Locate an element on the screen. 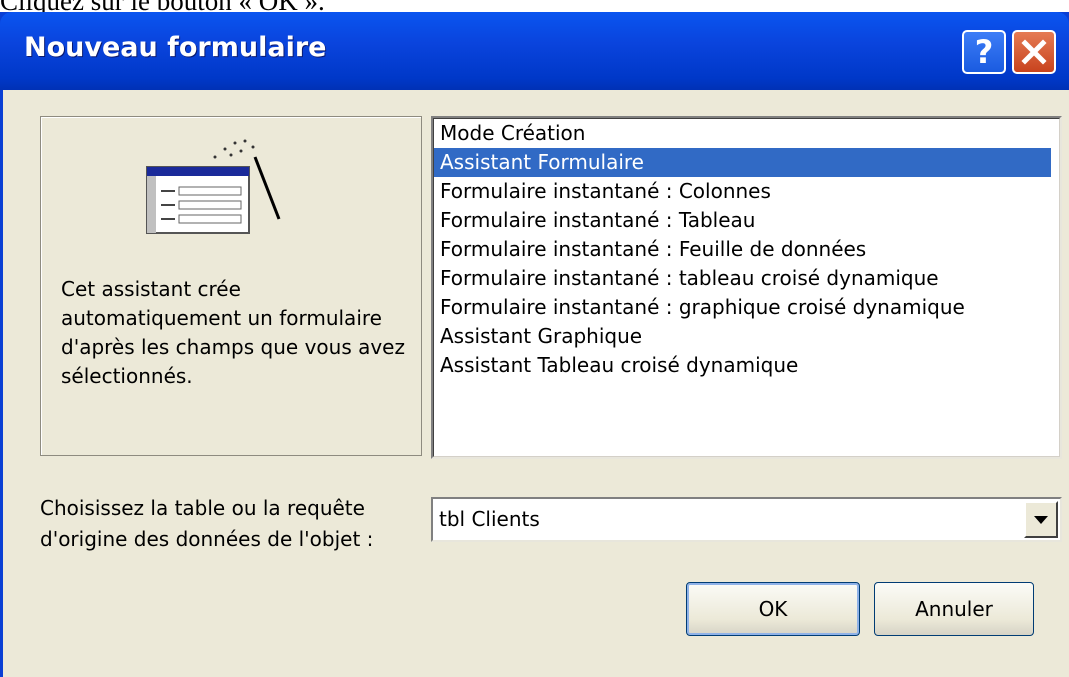  source-table-value: tbl Clients is located at coordinates (489, 519).